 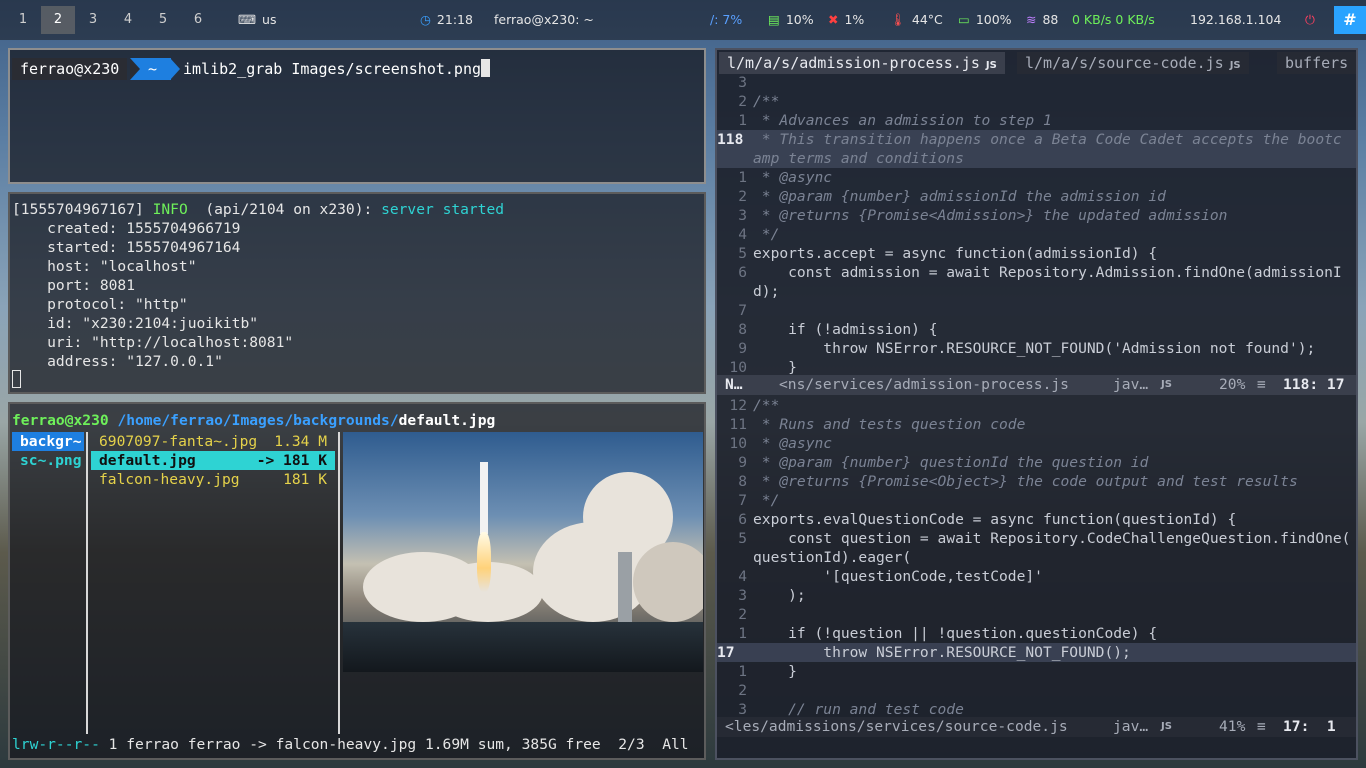 What do you see at coordinates (1133, 63) in the screenshot?
I see `editor-tab: l/m/a/s/source-code.js JS` at bounding box center [1133, 63].